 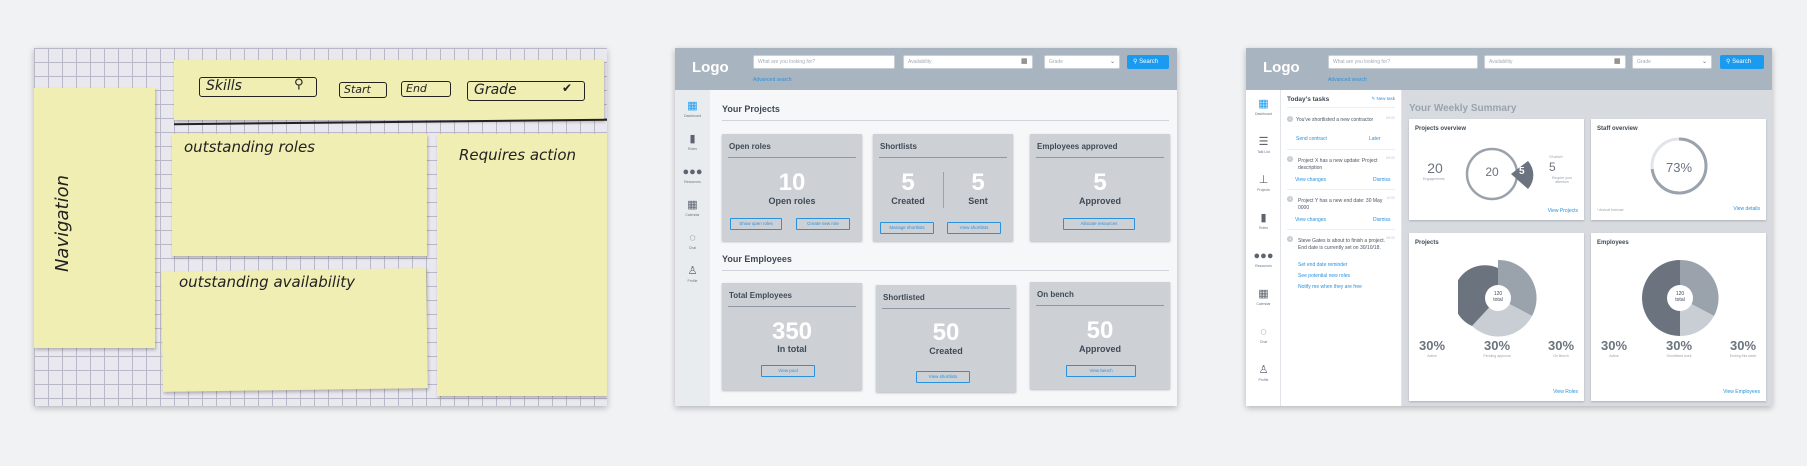 I want to click on manage-shortlists-button: Manage shortlists, so click(x=907, y=228).